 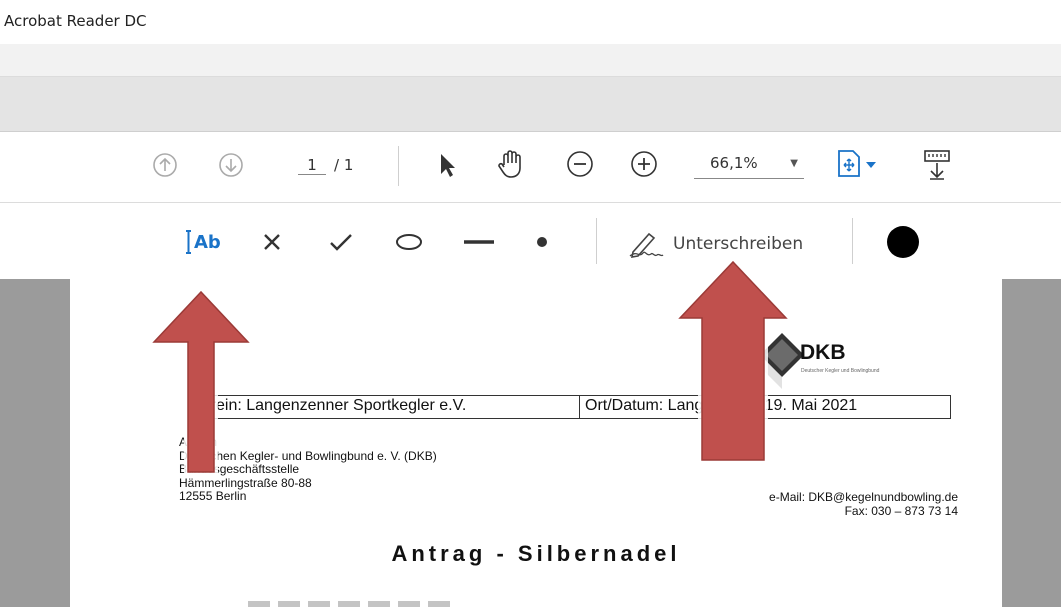 I want to click on fit-page-icon, so click(x=857, y=163).